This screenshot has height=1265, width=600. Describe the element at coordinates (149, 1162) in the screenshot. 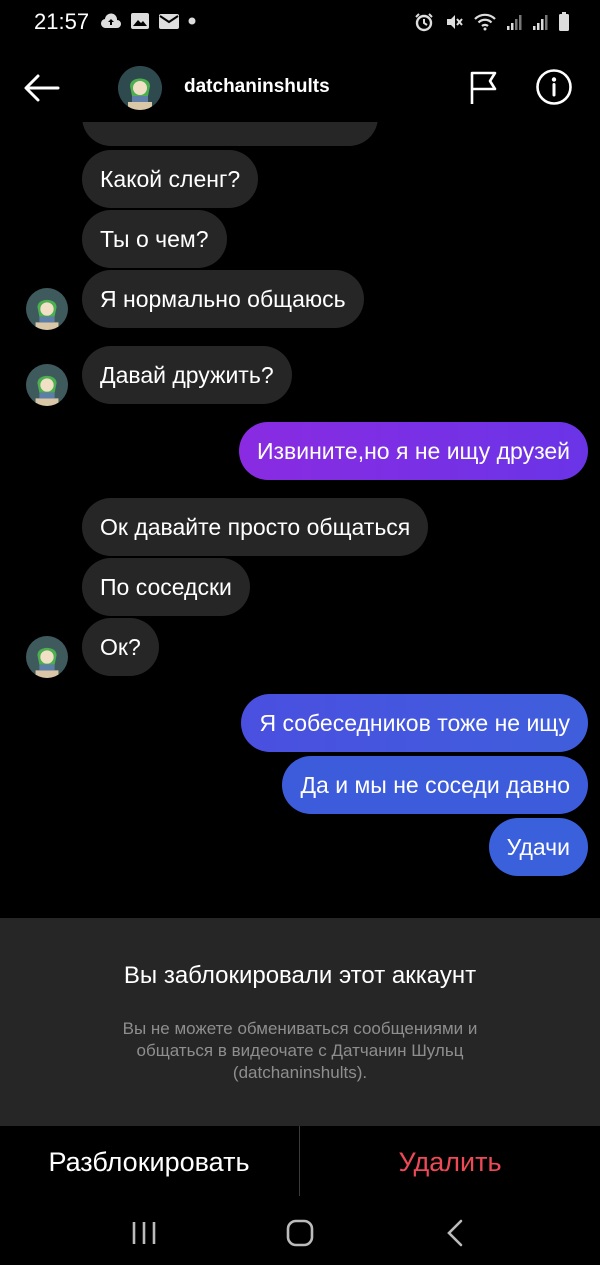

I see `unblock-button: Разблокировать` at that location.